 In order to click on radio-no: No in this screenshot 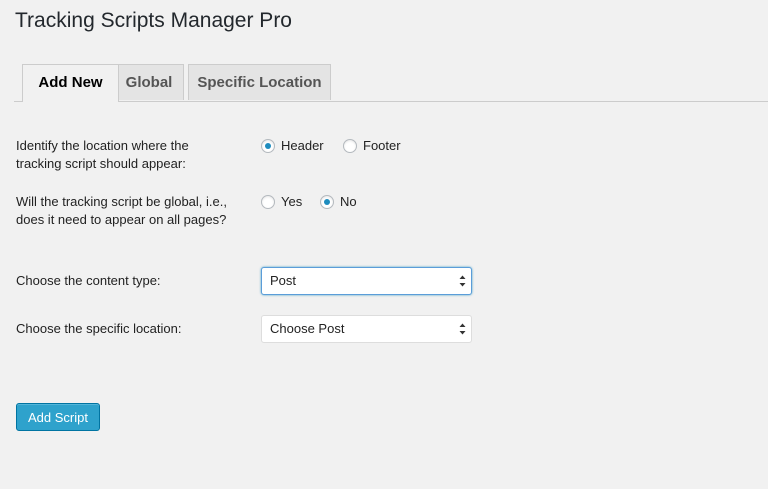, I will do `click(338, 201)`.